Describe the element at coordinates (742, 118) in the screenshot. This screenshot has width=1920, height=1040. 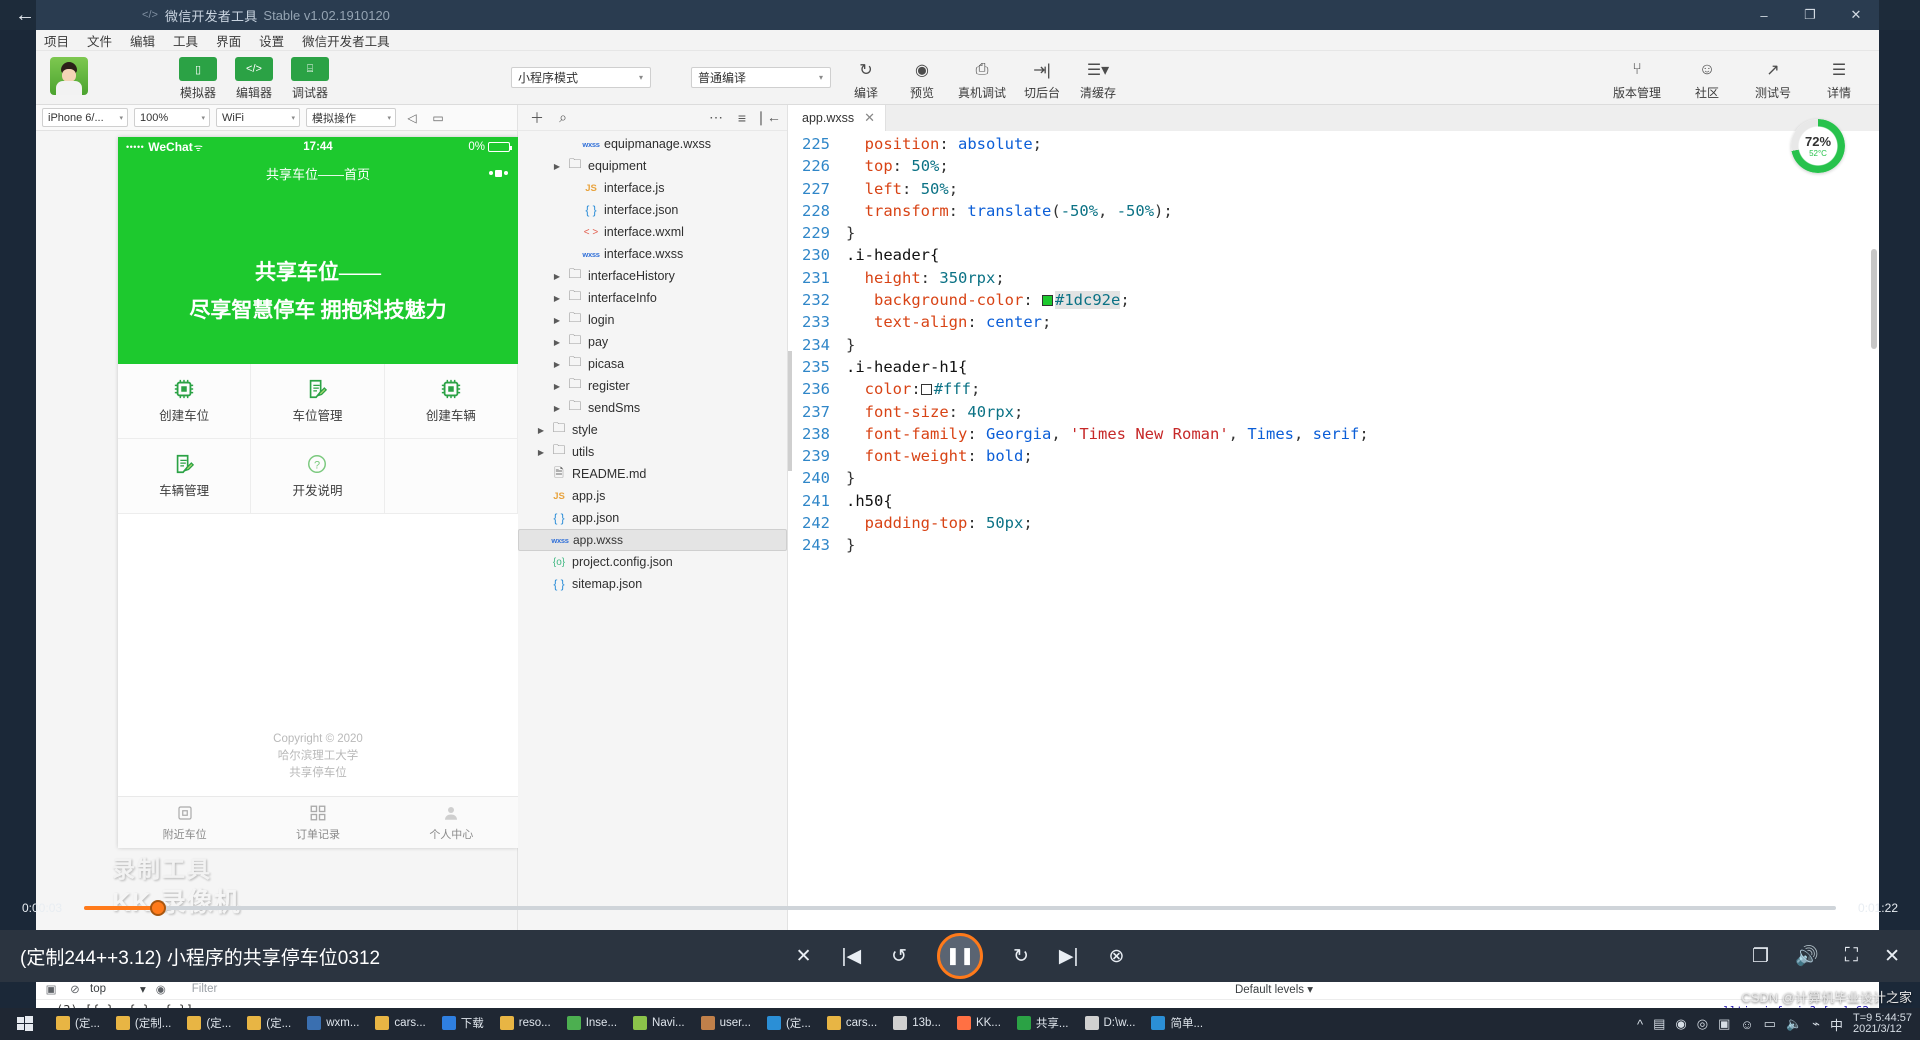
I see `collapse-all-icon: ≡` at that location.